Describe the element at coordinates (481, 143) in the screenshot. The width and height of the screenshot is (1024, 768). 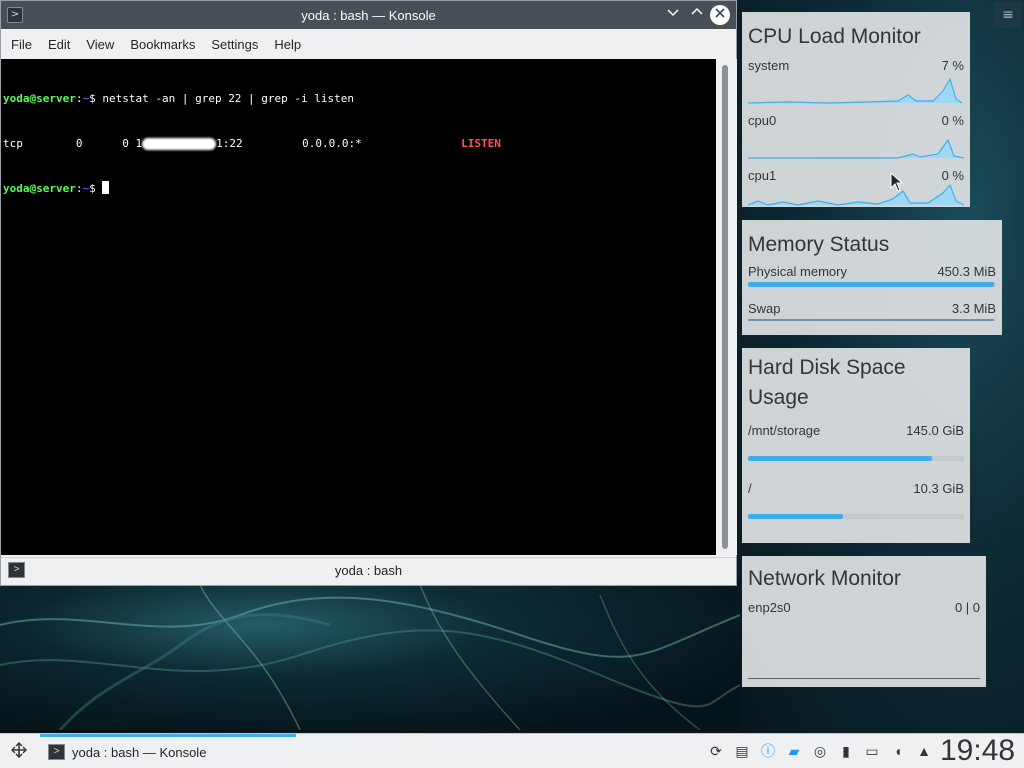
I see `output-state: LISTEN` at that location.